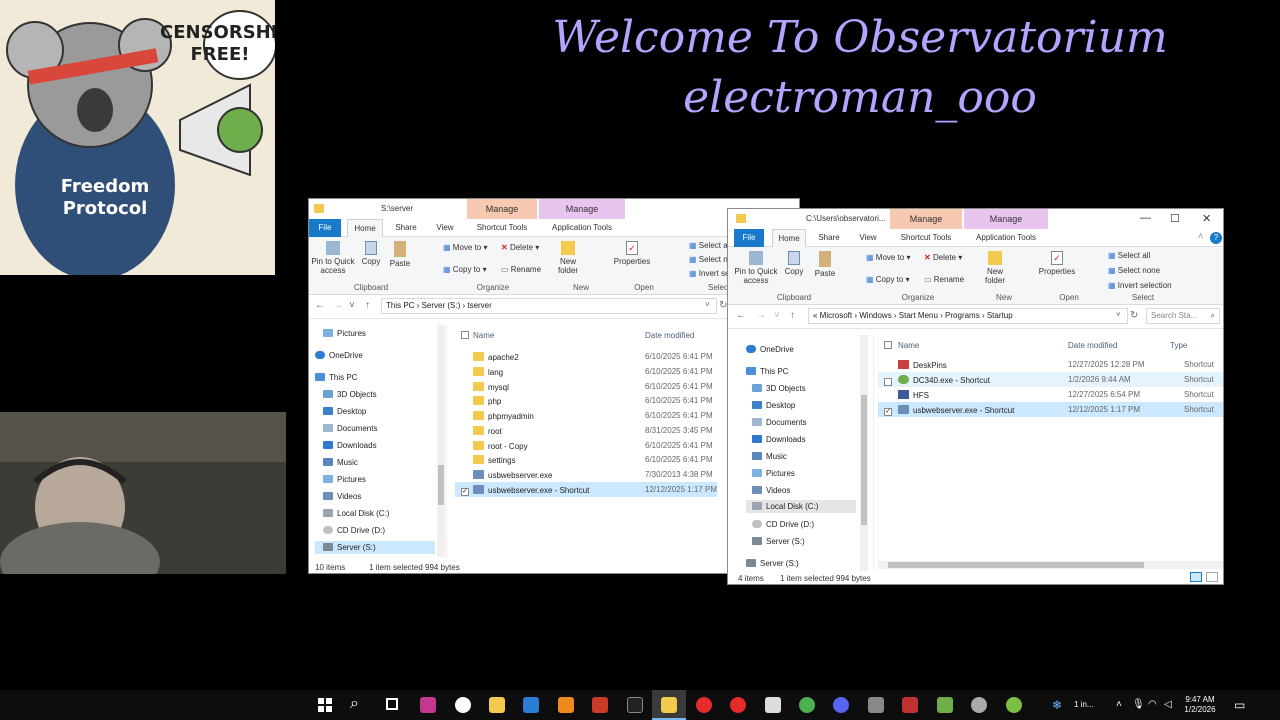  What do you see at coordinates (1212, 577) in the screenshot?
I see `large-icons-view-icon` at bounding box center [1212, 577].